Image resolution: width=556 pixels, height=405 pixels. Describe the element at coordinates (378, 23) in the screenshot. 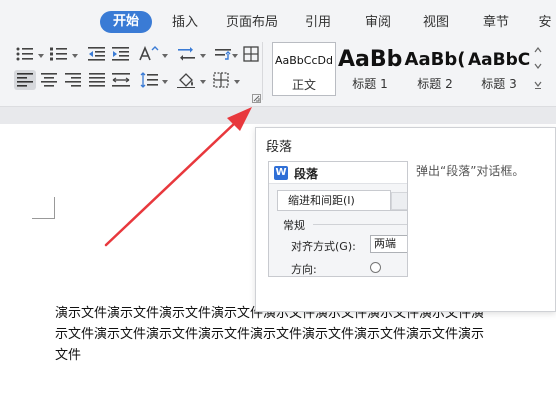

I see `tab-review: 审阅` at that location.